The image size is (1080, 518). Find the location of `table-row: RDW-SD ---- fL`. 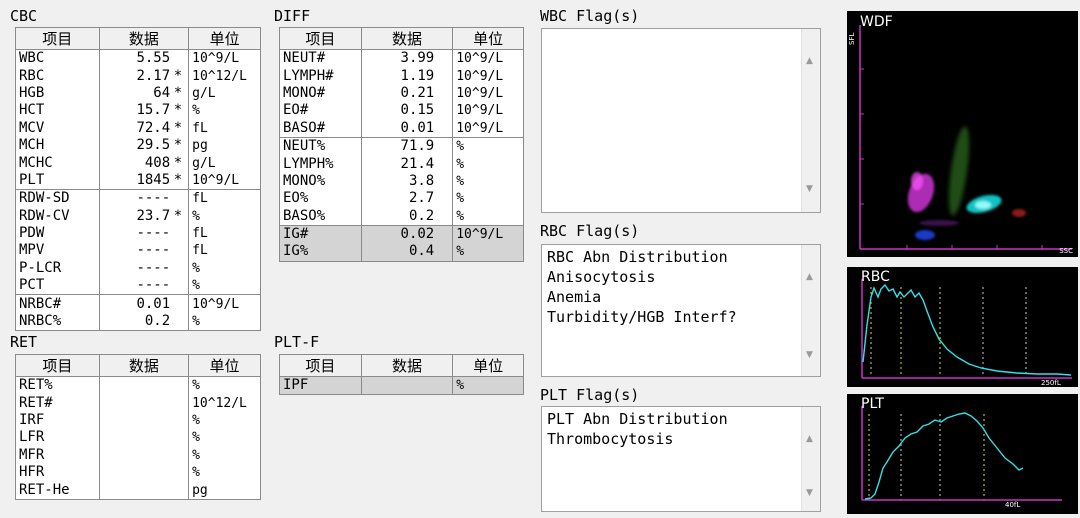

table-row: RDW-SD ---- fL is located at coordinates (138, 198).